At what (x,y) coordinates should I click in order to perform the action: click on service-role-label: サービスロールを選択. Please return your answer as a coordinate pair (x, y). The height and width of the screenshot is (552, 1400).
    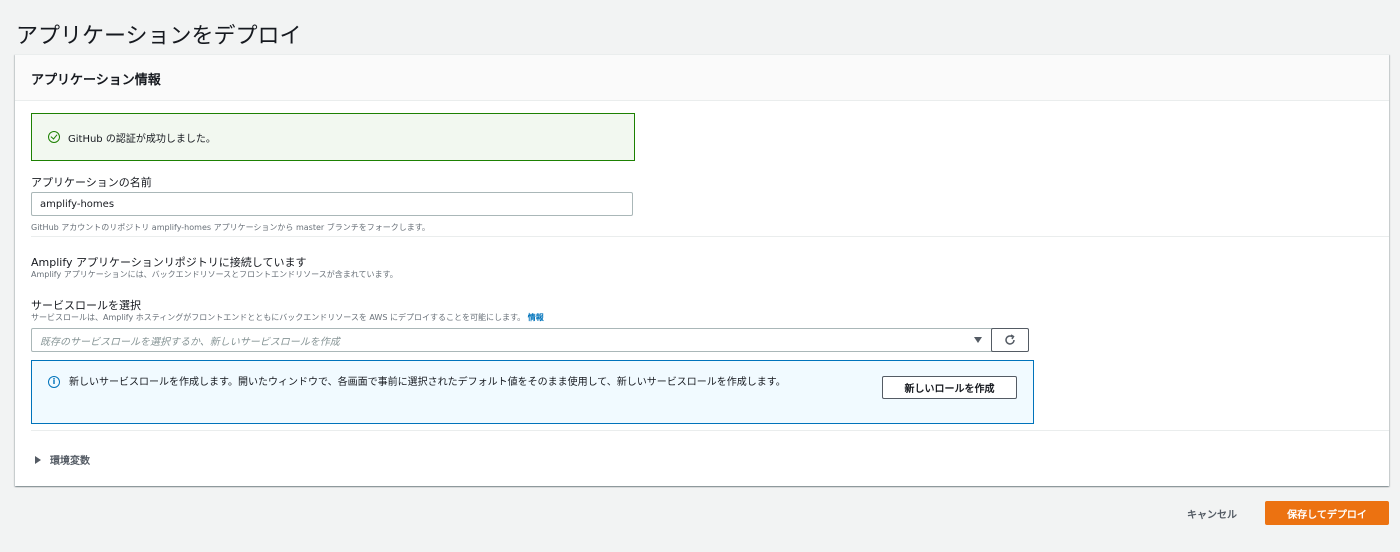
    Looking at the image, I should click on (86, 305).